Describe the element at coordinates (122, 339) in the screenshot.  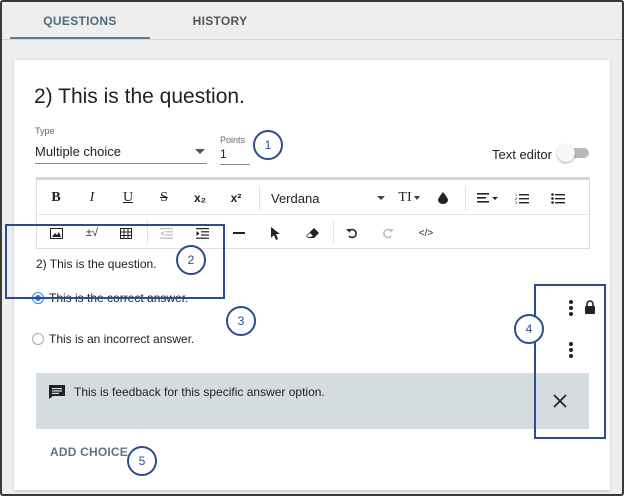
I see `choice-text: This is an incorrect answer.` at that location.